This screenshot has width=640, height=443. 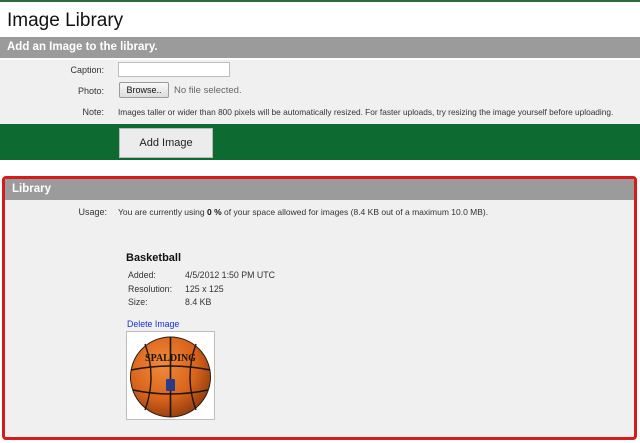 What do you see at coordinates (320, 47) in the screenshot?
I see `add-image-section-header: Add an Image to the library.` at bounding box center [320, 47].